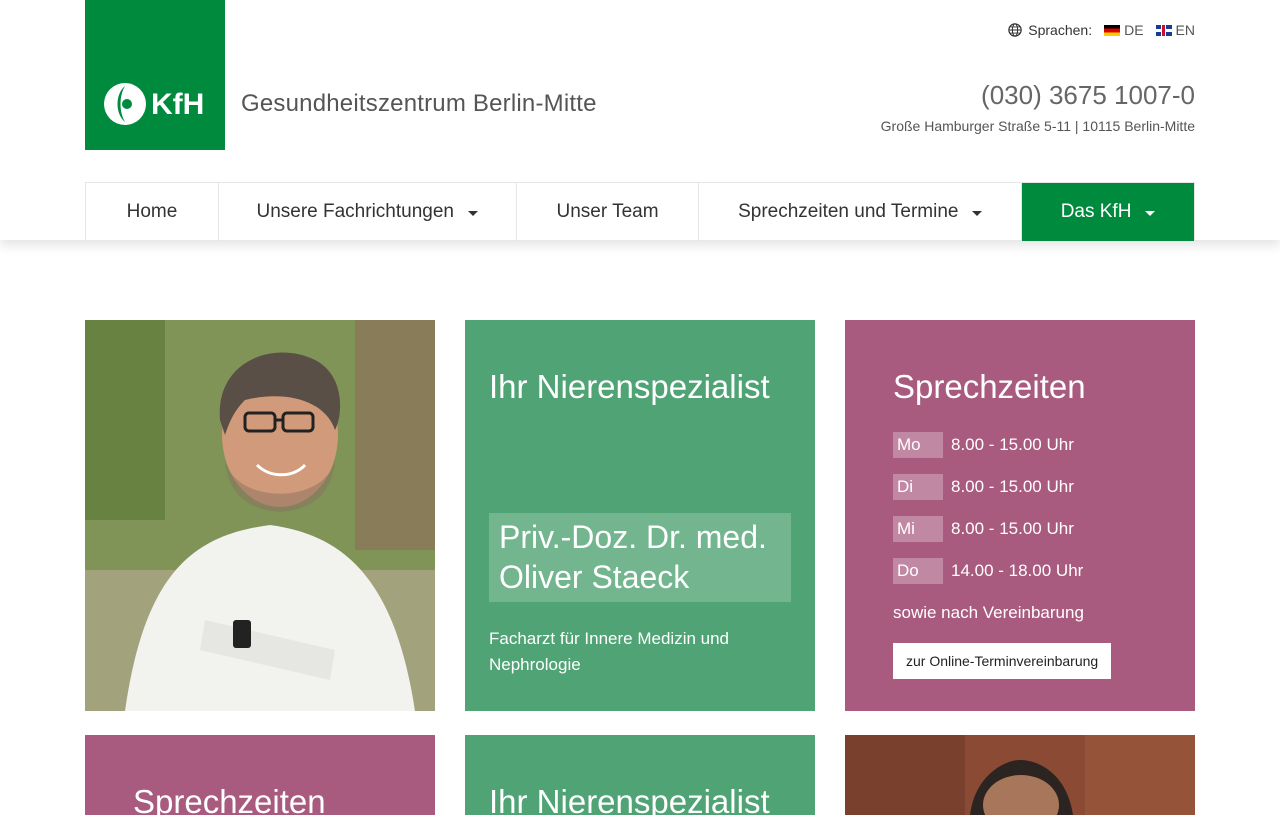 This screenshot has width=1280, height=815. What do you see at coordinates (918, 529) in the screenshot?
I see `day-label: Mi` at bounding box center [918, 529].